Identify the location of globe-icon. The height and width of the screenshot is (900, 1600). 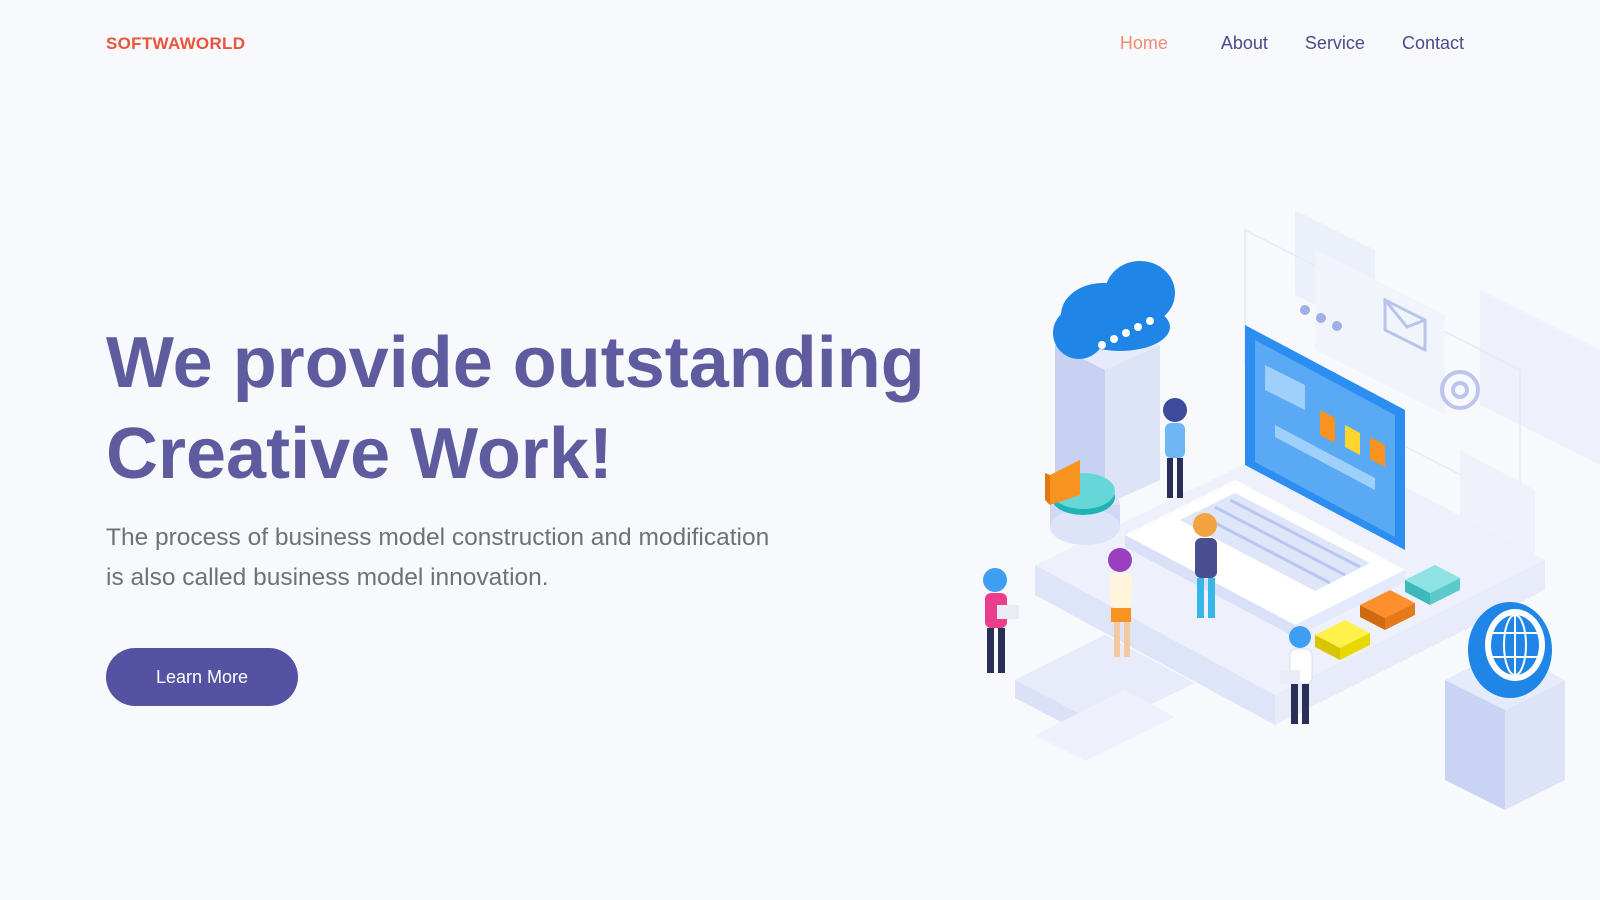
(1505, 706).